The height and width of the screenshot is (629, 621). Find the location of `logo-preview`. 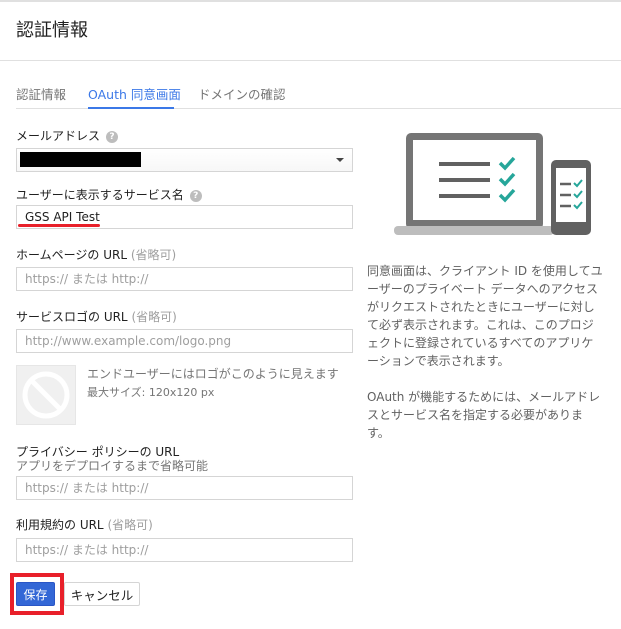

logo-preview is located at coordinates (46, 395).